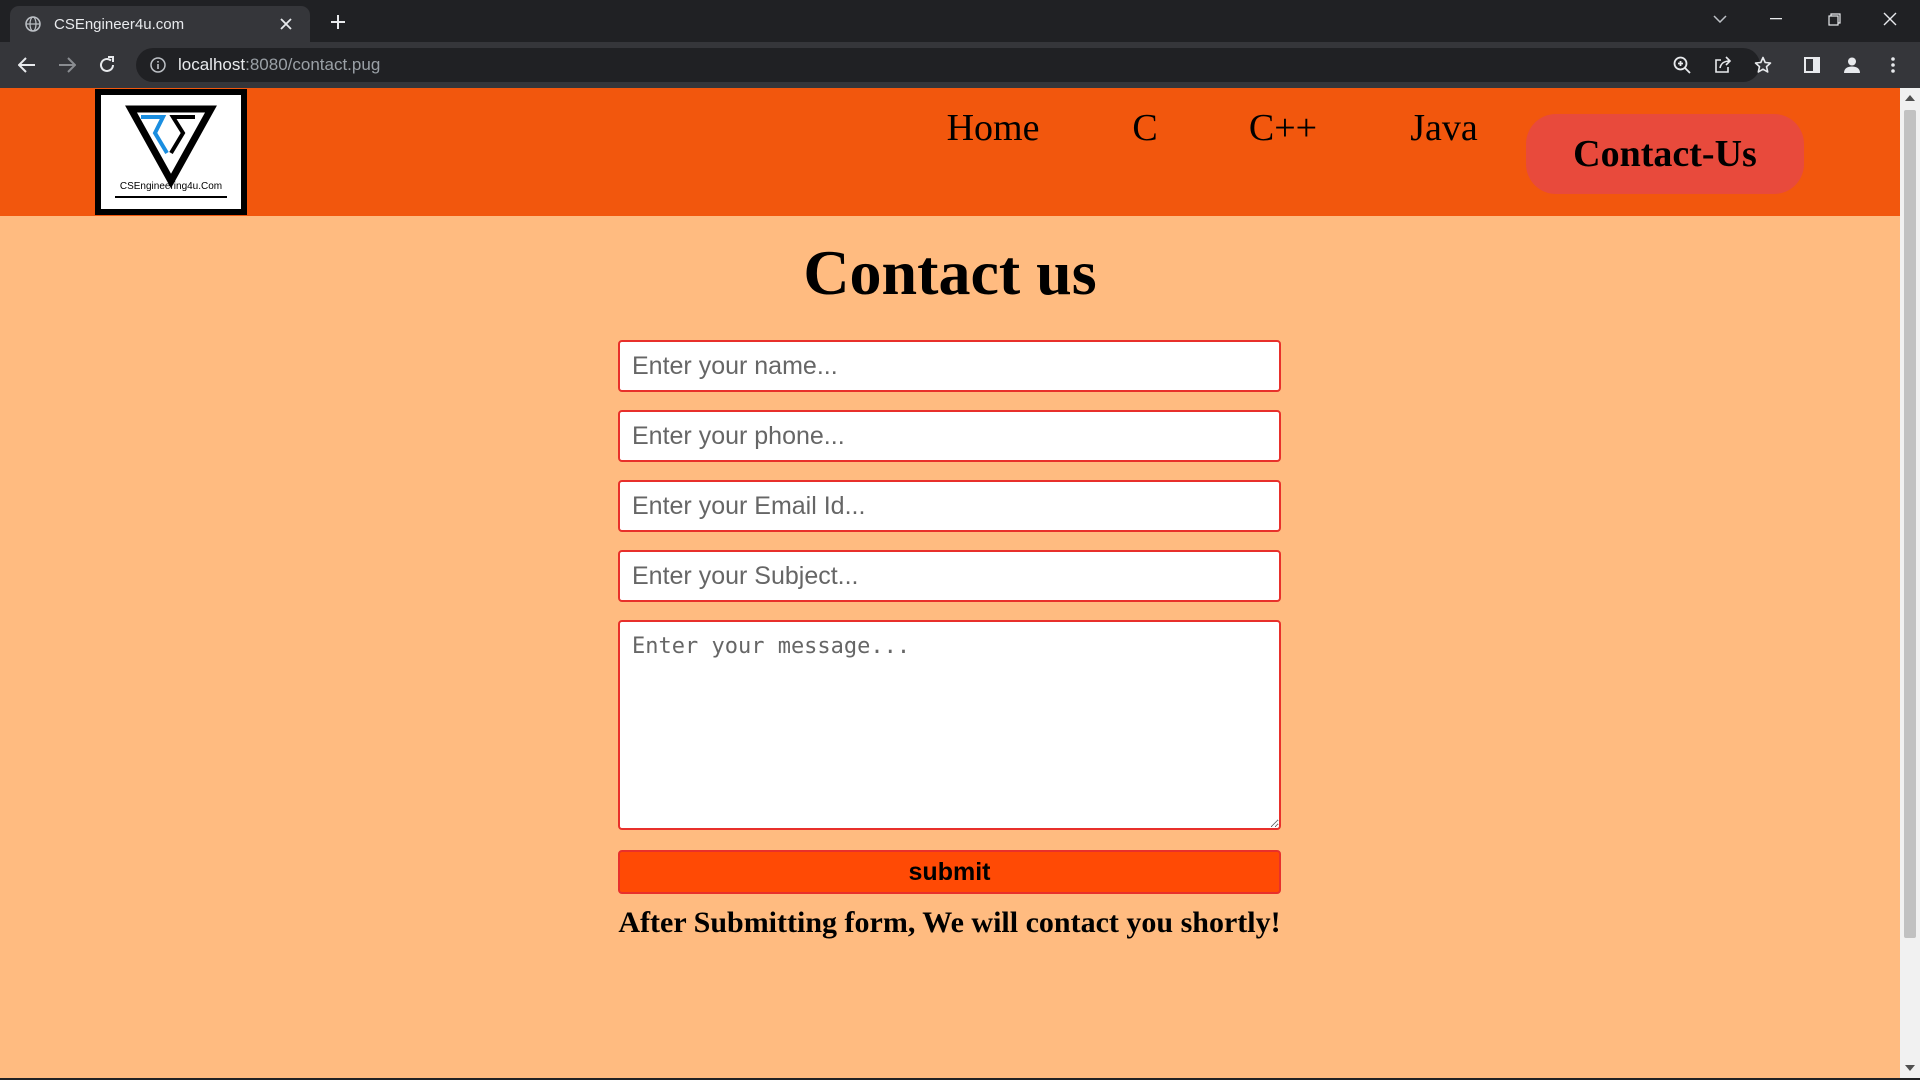 The width and height of the screenshot is (1920, 1080). Describe the element at coordinates (1665, 154) in the screenshot. I see `nav-contact-link: Contact-Us` at that location.